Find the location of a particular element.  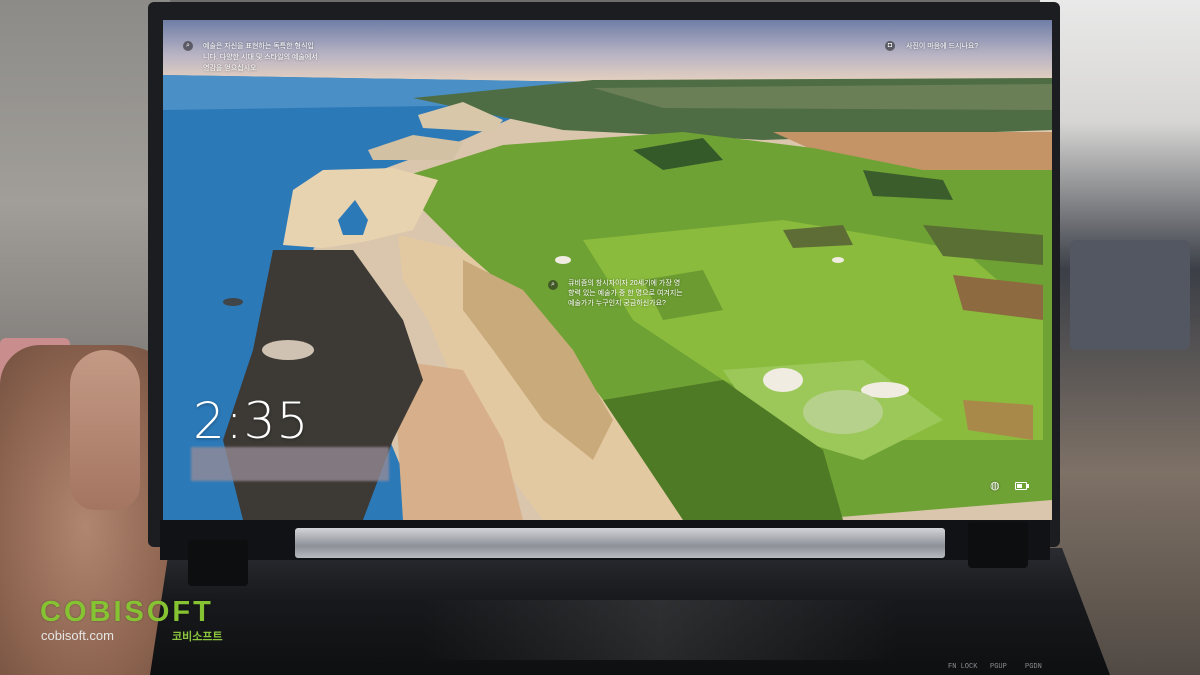

date-redacted is located at coordinates (290, 464).